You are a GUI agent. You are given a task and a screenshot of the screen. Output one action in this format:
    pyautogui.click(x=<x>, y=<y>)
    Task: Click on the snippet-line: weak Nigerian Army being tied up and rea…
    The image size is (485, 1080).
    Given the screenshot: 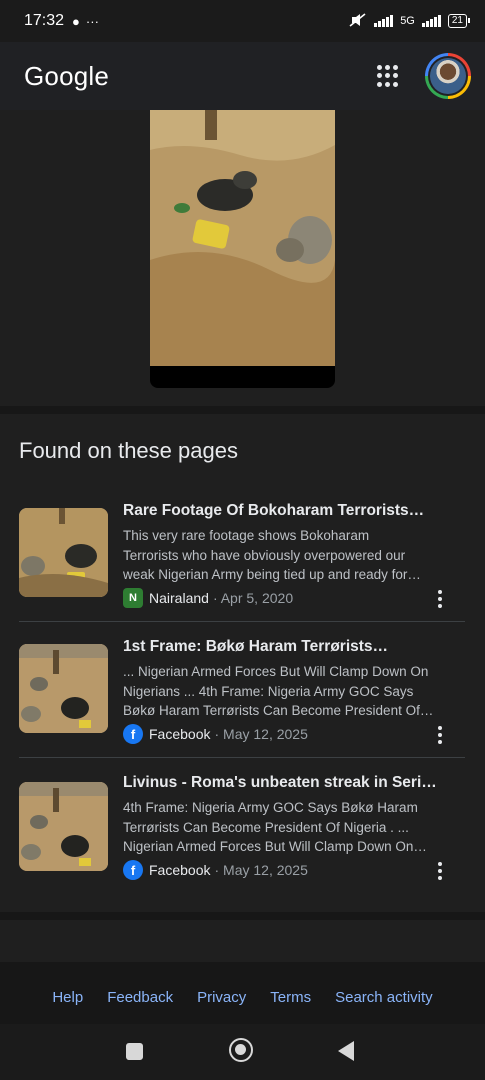 What is the action you would take?
    pyautogui.click(x=272, y=574)
    